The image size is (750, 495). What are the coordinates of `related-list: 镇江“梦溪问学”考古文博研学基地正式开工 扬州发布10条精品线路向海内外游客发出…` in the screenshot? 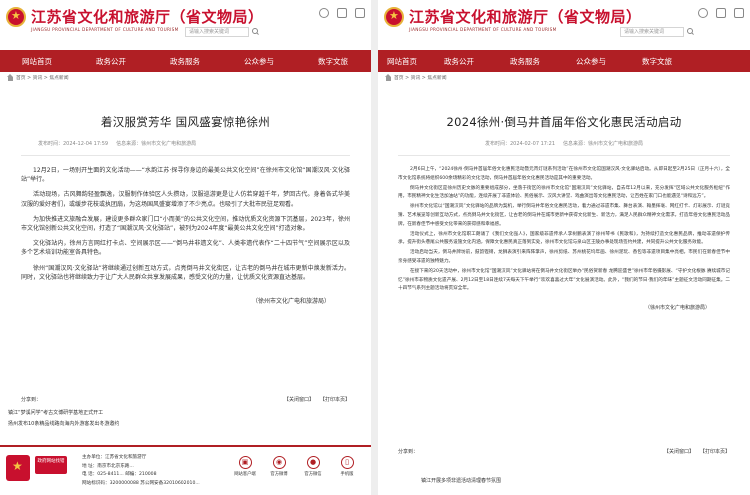 It's located at (185, 423).